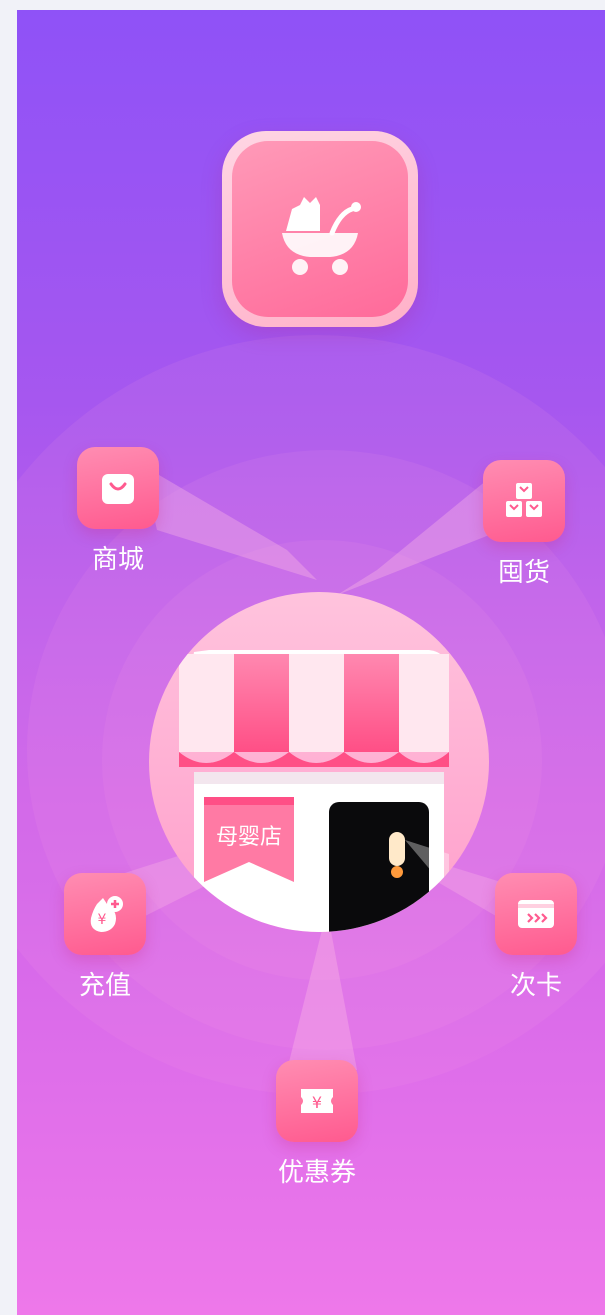  I want to click on feature-recharge: ¥ 充值, so click(105, 937).